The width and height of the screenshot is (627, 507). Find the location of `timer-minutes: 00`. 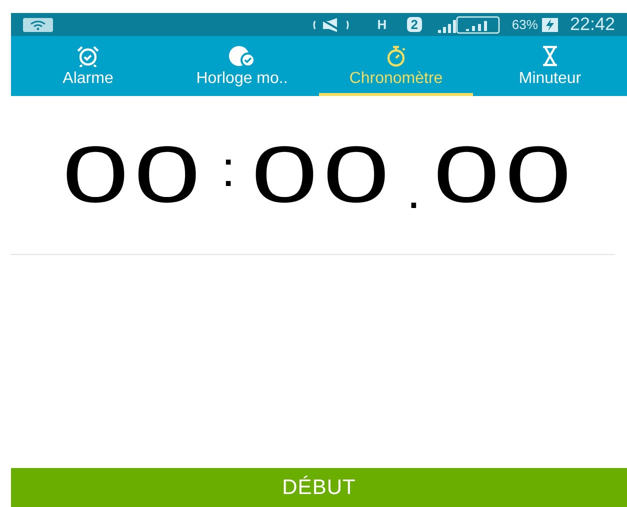

timer-minutes: 00 is located at coordinates (134, 175).